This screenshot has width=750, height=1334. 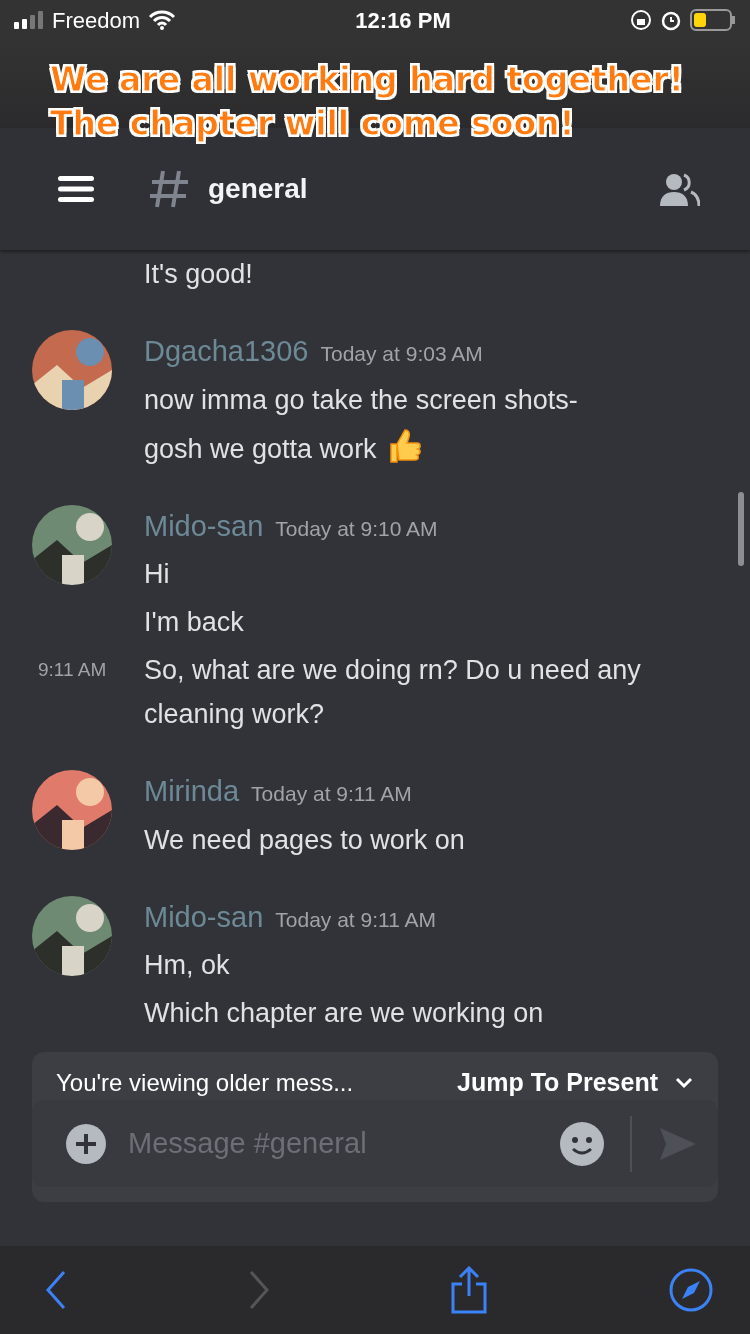 What do you see at coordinates (679, 189) in the screenshot?
I see `members-icon` at bounding box center [679, 189].